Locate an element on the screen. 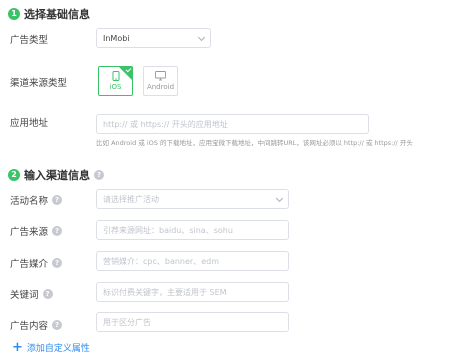  channel-option-label: Android is located at coordinates (160, 87).